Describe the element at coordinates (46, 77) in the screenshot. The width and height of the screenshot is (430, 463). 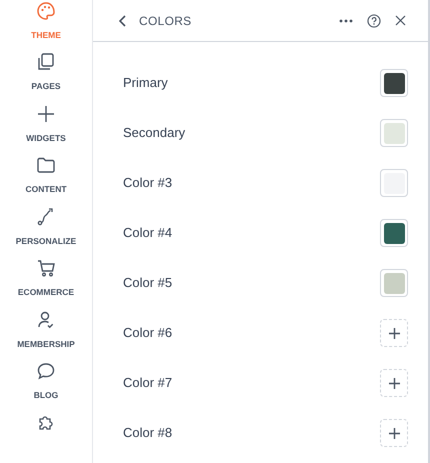
I see `sidebar-item: PAGES` at that location.